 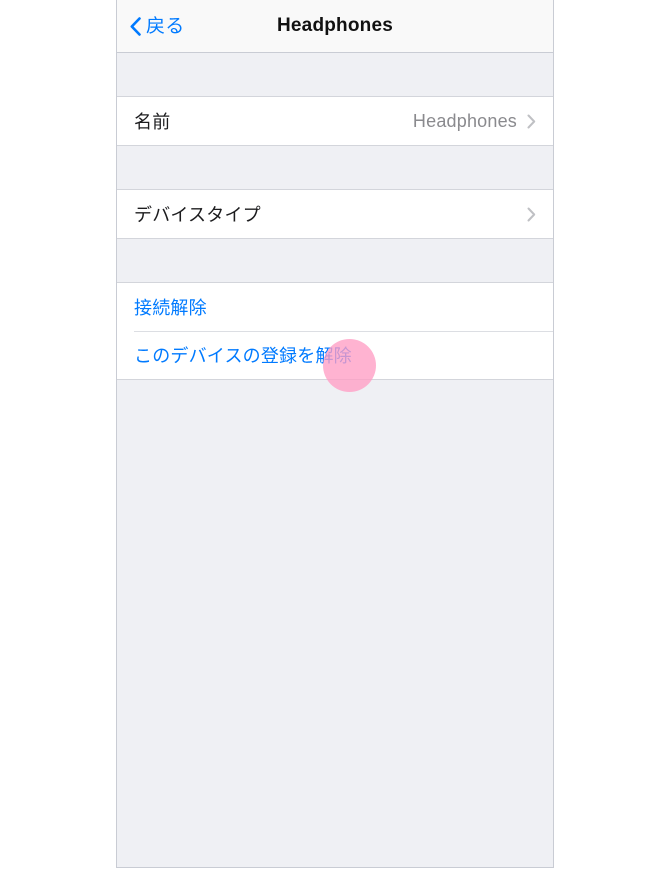 What do you see at coordinates (170, 308) in the screenshot?
I see `row-disconnect-label: 接続解除` at bounding box center [170, 308].